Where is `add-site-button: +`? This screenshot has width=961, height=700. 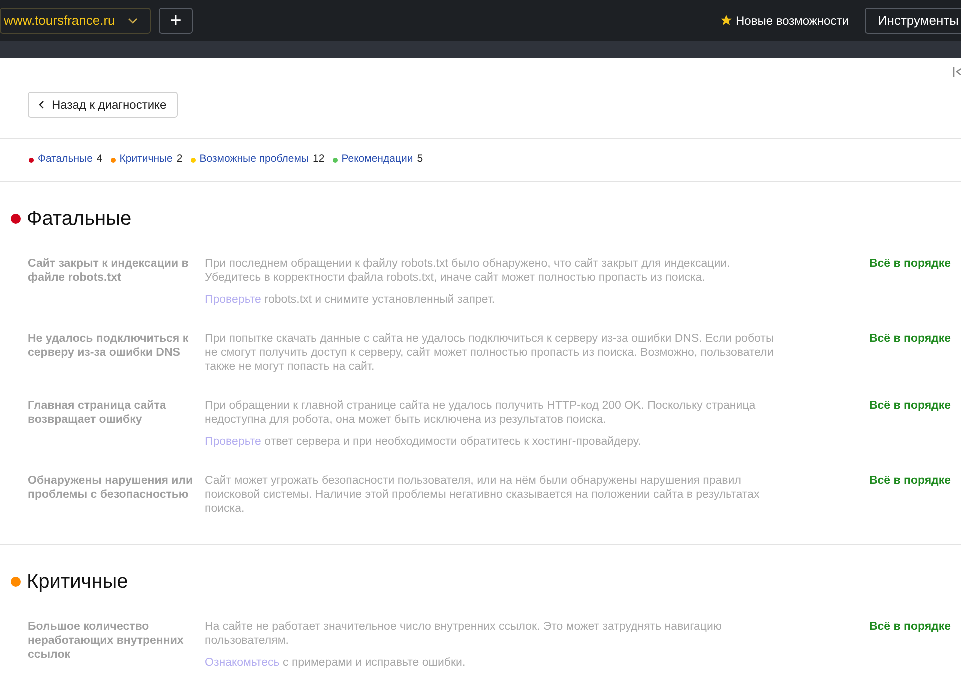
add-site-button: + is located at coordinates (176, 21).